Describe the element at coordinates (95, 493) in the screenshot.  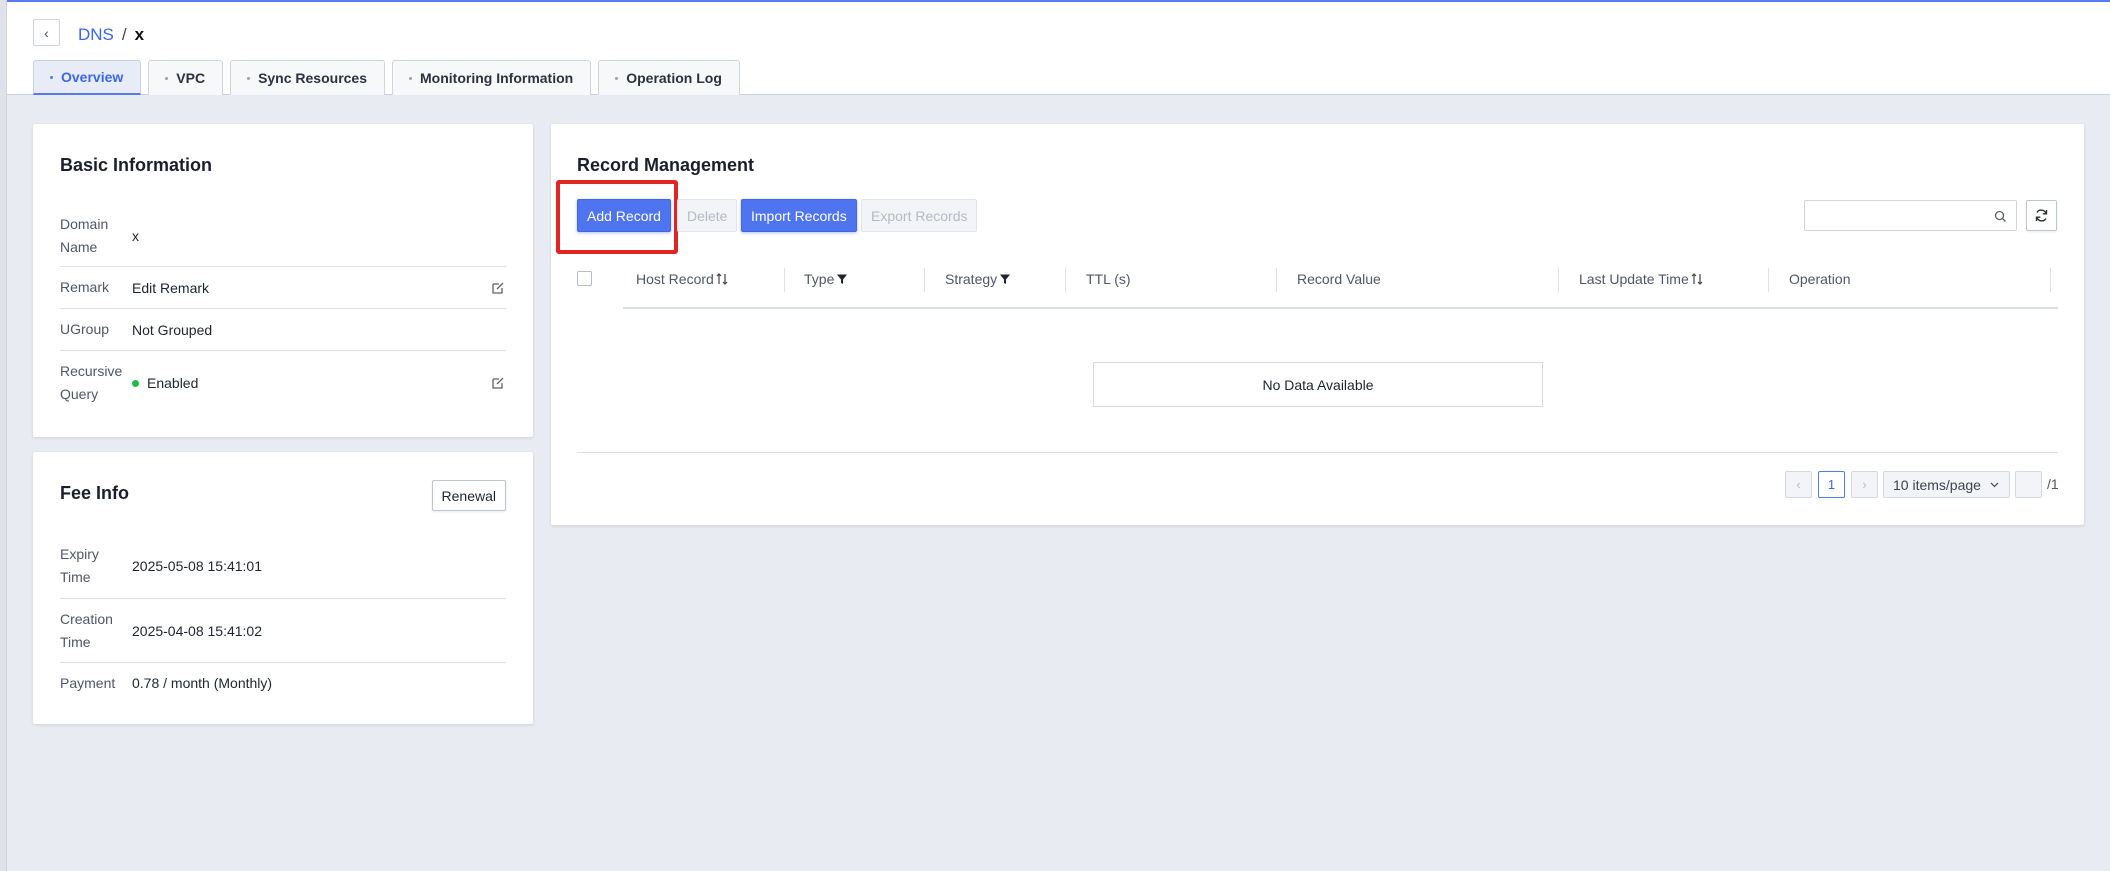
I see `fee-info-title: Fee Info` at that location.